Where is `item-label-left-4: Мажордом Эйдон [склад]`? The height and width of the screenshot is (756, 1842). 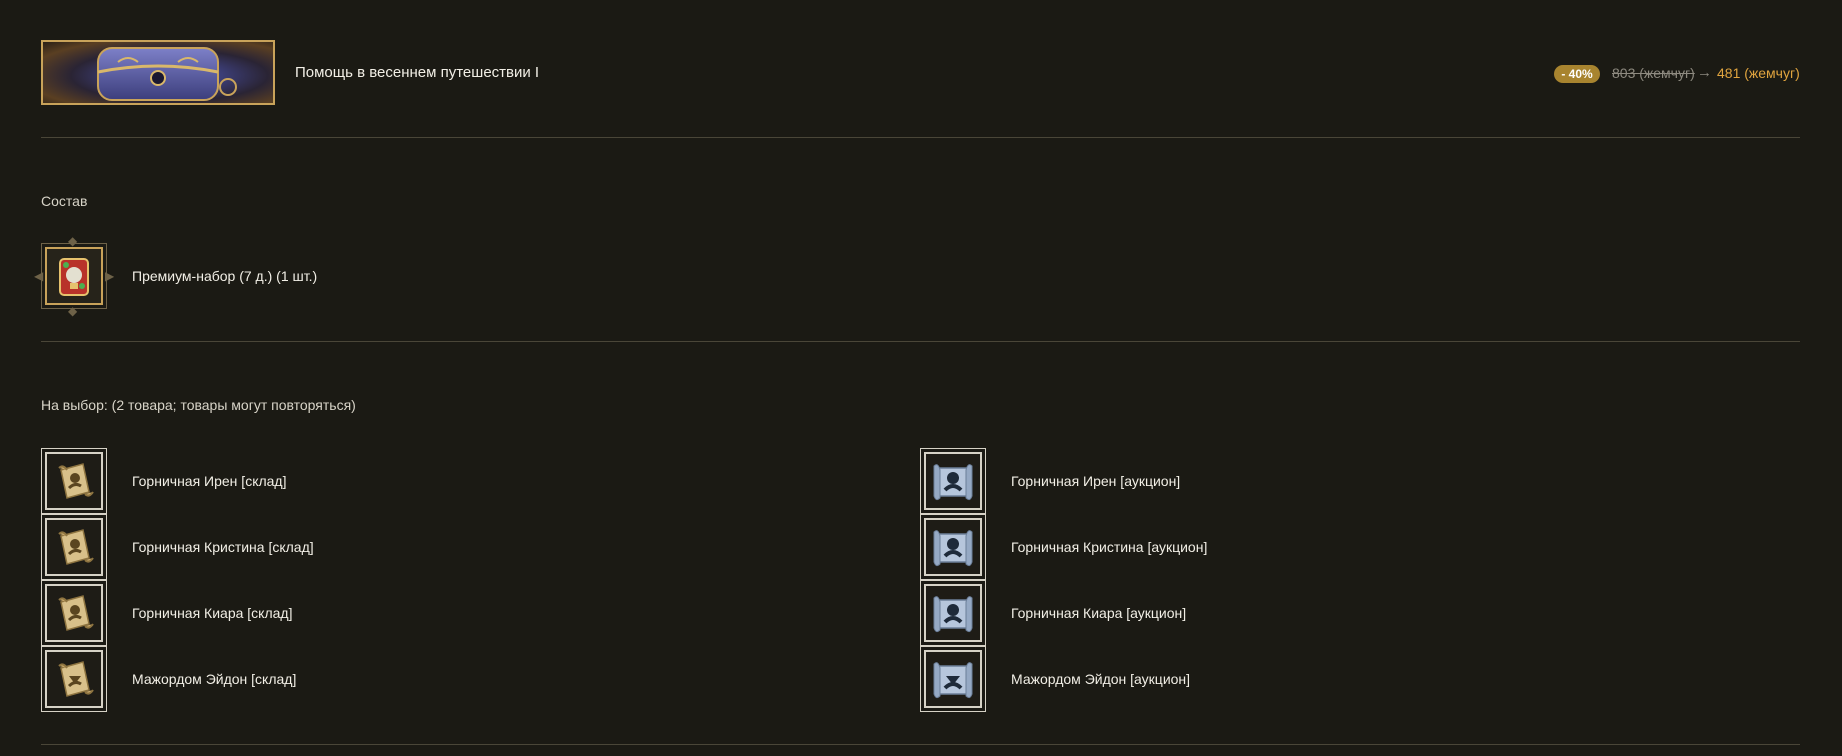 item-label-left-4: Мажордом Эйдон [склад] is located at coordinates (214, 679).